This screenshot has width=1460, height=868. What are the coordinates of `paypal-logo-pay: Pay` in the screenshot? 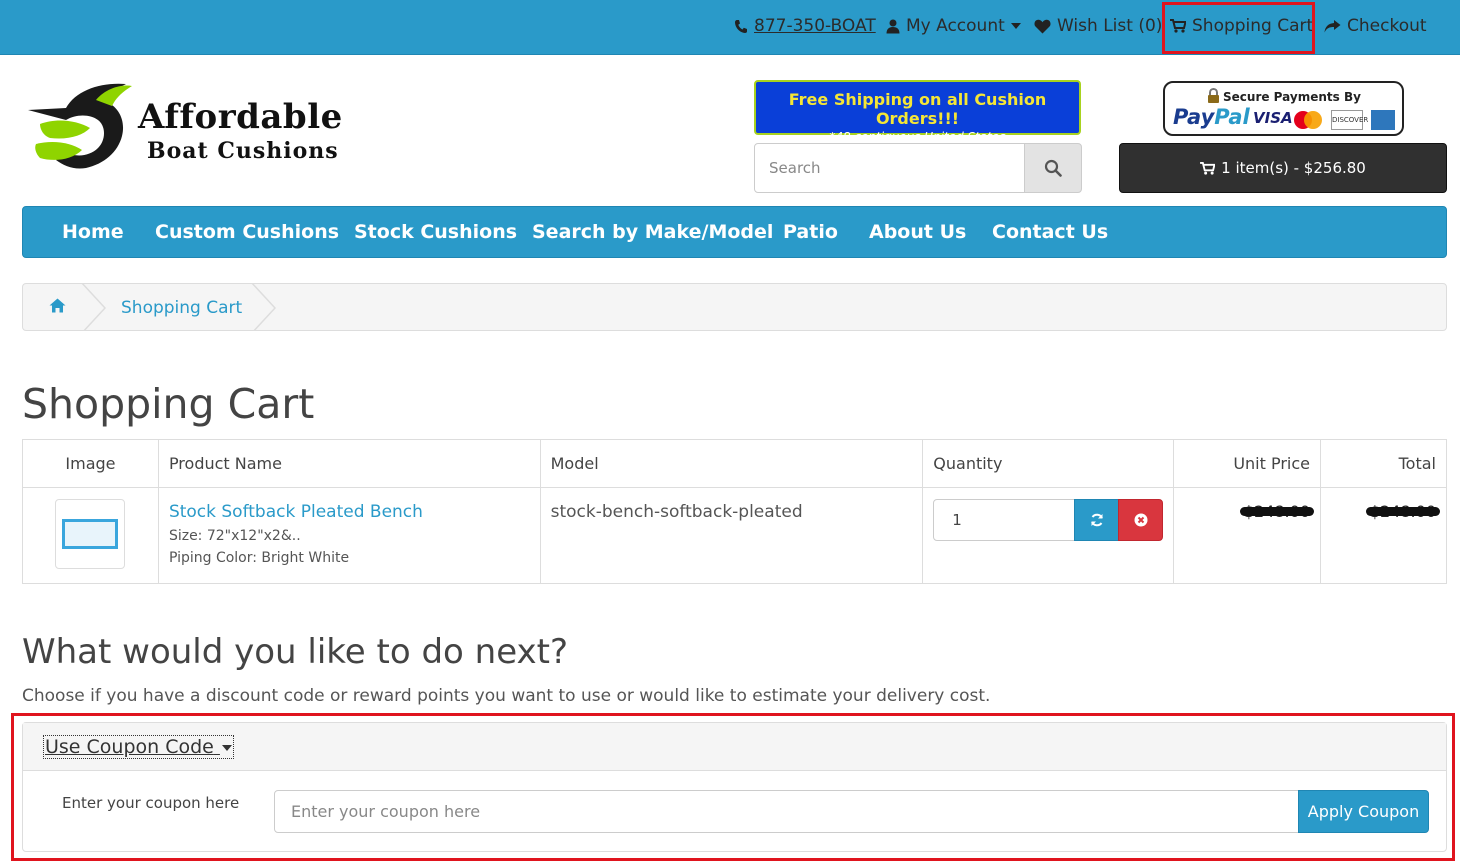 It's located at (1194, 117).